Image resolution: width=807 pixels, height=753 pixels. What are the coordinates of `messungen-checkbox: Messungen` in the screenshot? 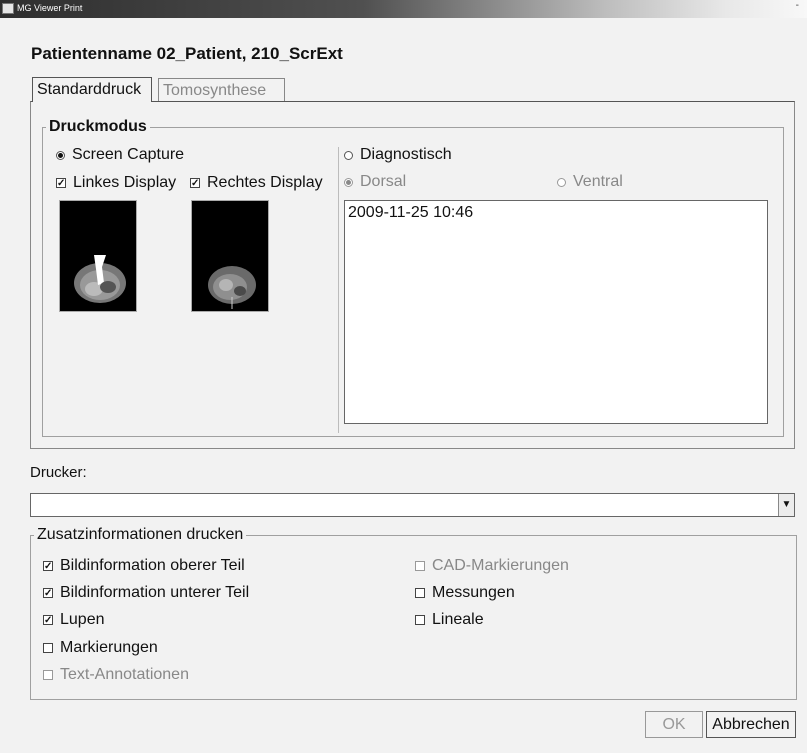 It's located at (465, 593).